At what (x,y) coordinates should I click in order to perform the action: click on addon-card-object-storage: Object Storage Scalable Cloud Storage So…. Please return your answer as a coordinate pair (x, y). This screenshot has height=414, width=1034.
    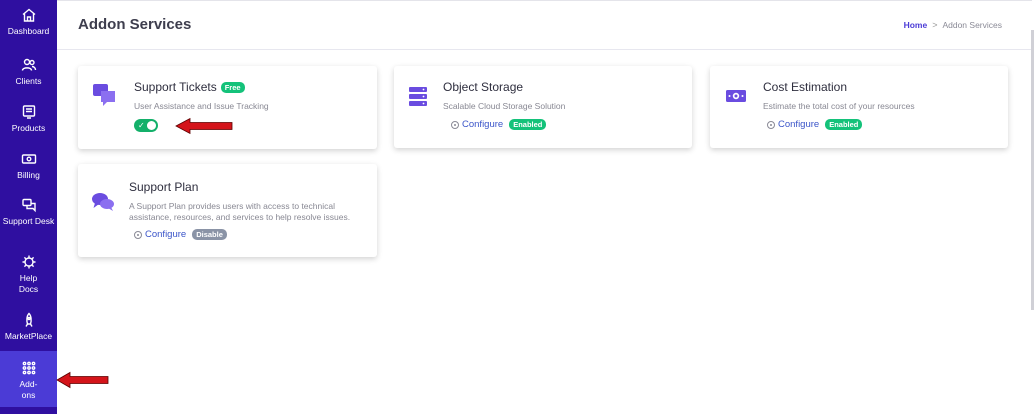
    Looking at the image, I should click on (543, 107).